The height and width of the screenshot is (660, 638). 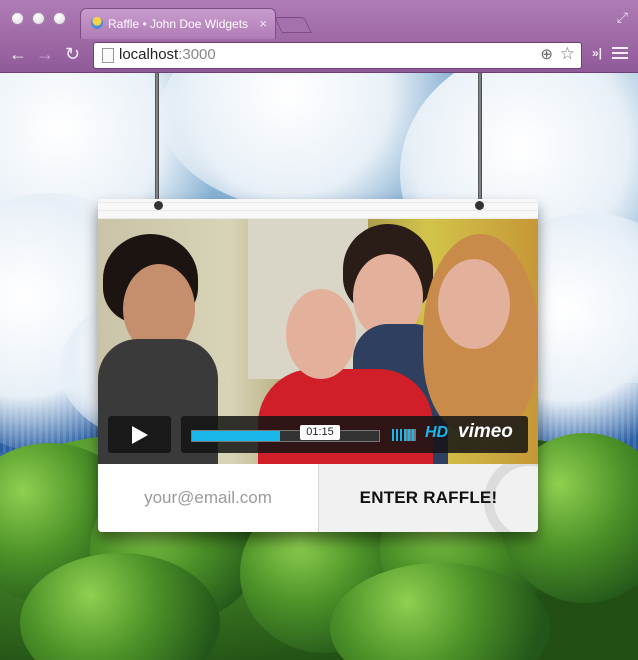 I want to click on extensions-overflow-icon: »|, so click(x=597, y=53).